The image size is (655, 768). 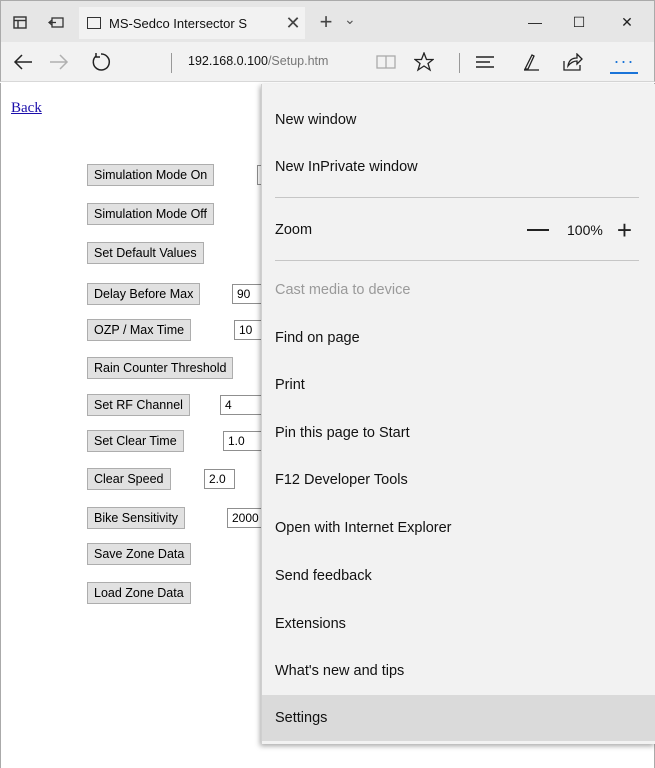 What do you see at coordinates (151, 214) in the screenshot?
I see `simulation-mode-off-button: Simulation Mode Off` at bounding box center [151, 214].